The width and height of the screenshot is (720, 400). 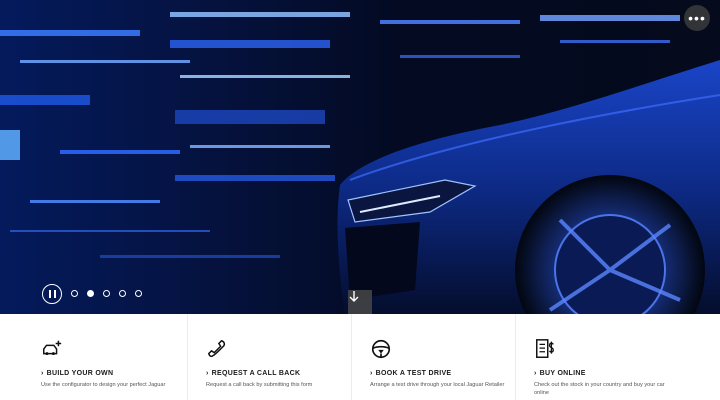 What do you see at coordinates (52, 348) in the screenshot?
I see `car-plus-icon` at bounding box center [52, 348].